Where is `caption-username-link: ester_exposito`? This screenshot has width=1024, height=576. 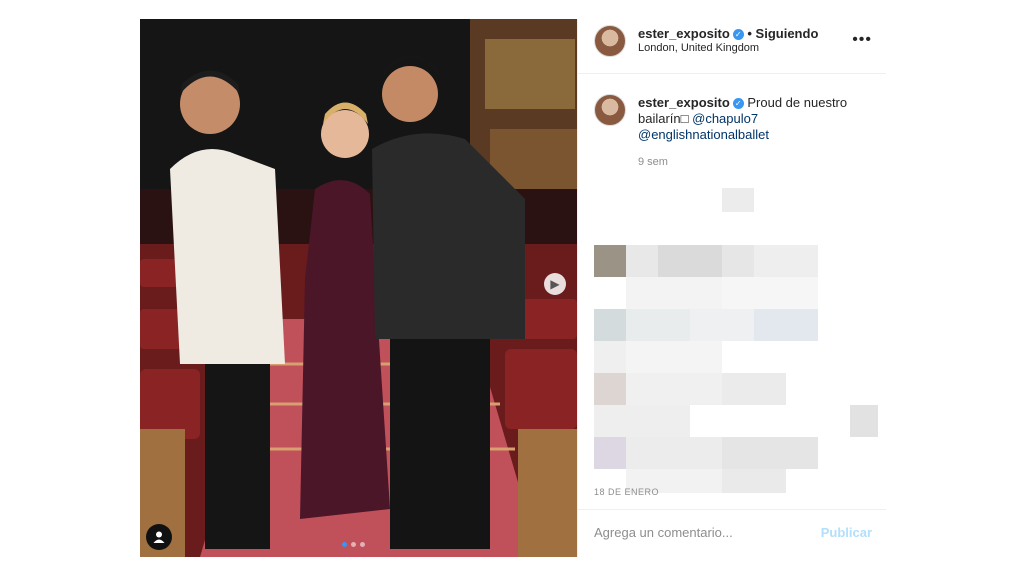 caption-username-link: ester_exposito is located at coordinates (684, 102).